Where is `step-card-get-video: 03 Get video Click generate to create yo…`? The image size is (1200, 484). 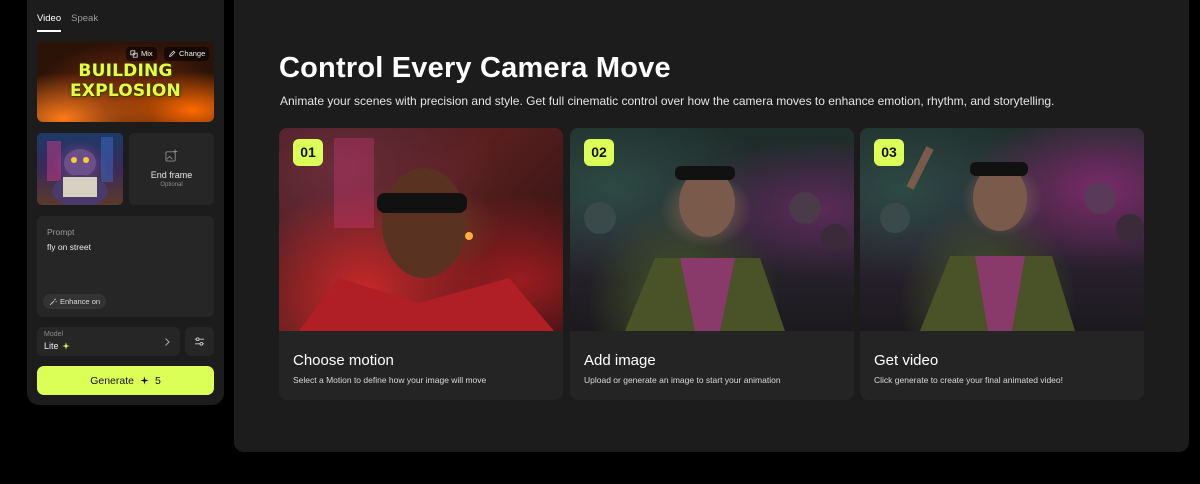
step-card-get-video: 03 Get video Click generate to create yo… is located at coordinates (1002, 264).